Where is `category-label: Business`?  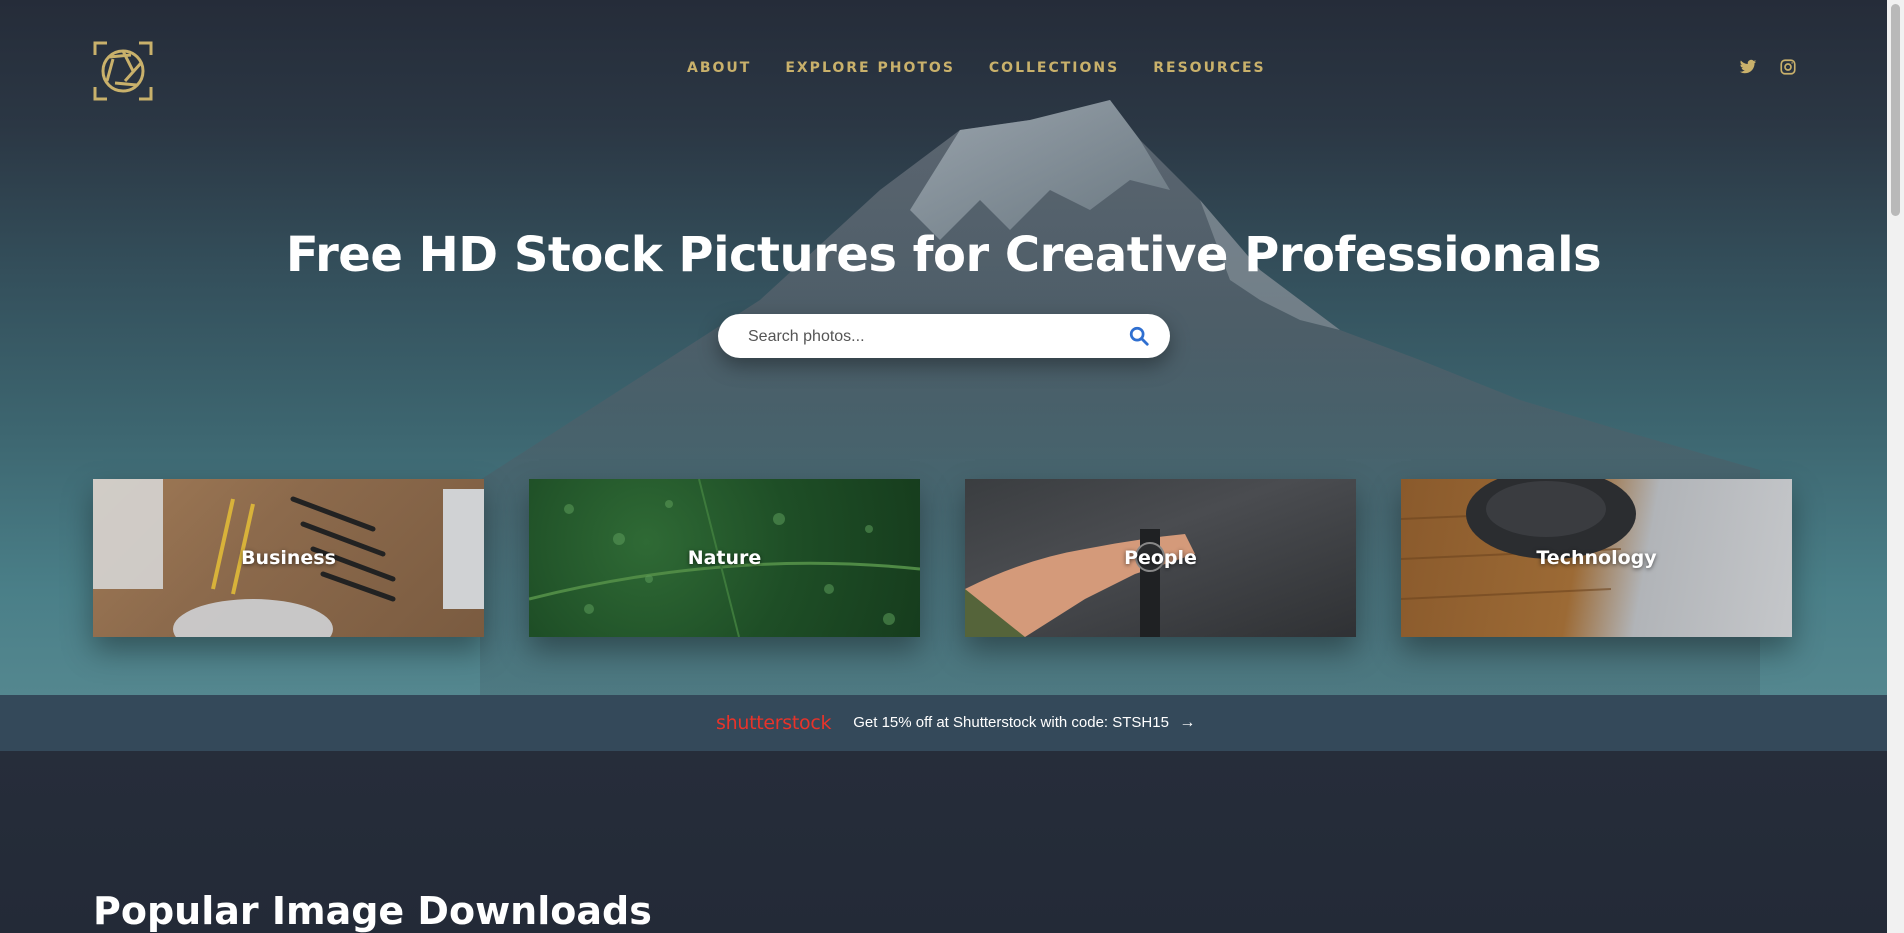
category-label: Business is located at coordinates (288, 558).